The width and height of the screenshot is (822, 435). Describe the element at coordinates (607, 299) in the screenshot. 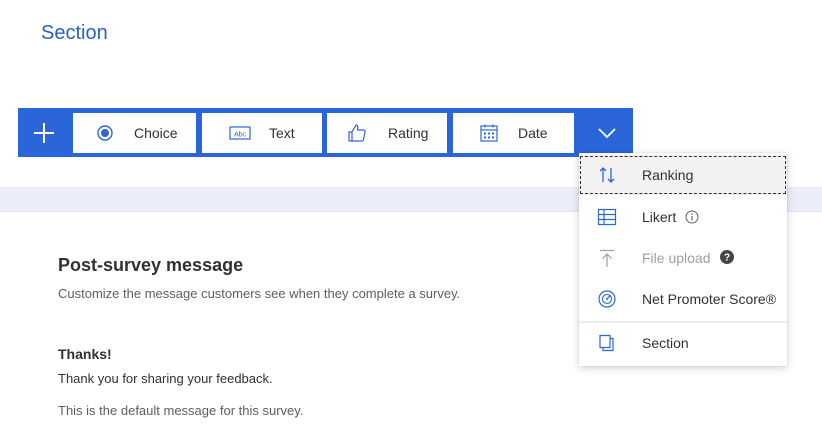

I see `gauge-icon` at that location.